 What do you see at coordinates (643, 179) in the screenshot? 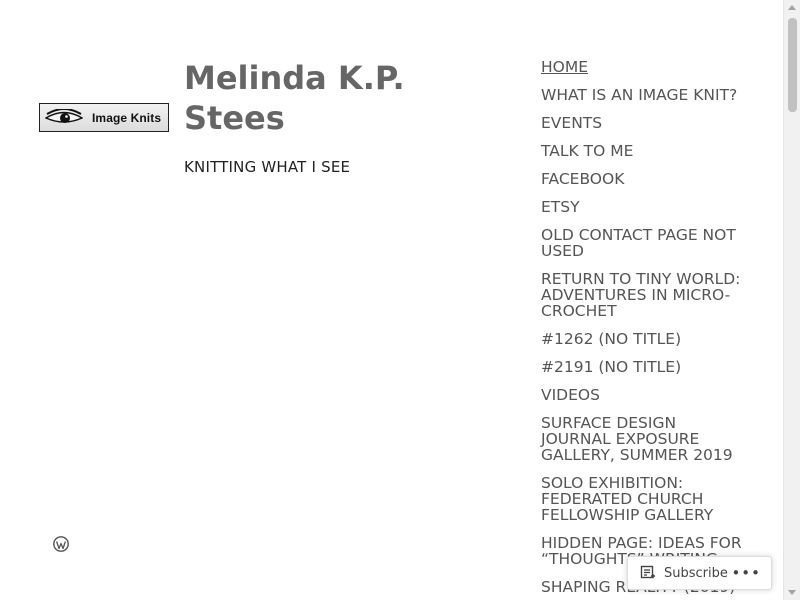
I see `nav-item-facebook: FACEBOOK` at bounding box center [643, 179].